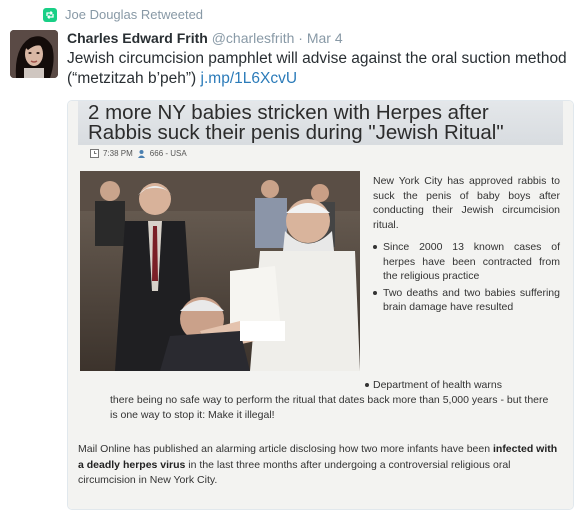 The width and height of the screenshot is (583, 510). I want to click on tweet-link: j.mp/1L6XcvU, so click(249, 78).